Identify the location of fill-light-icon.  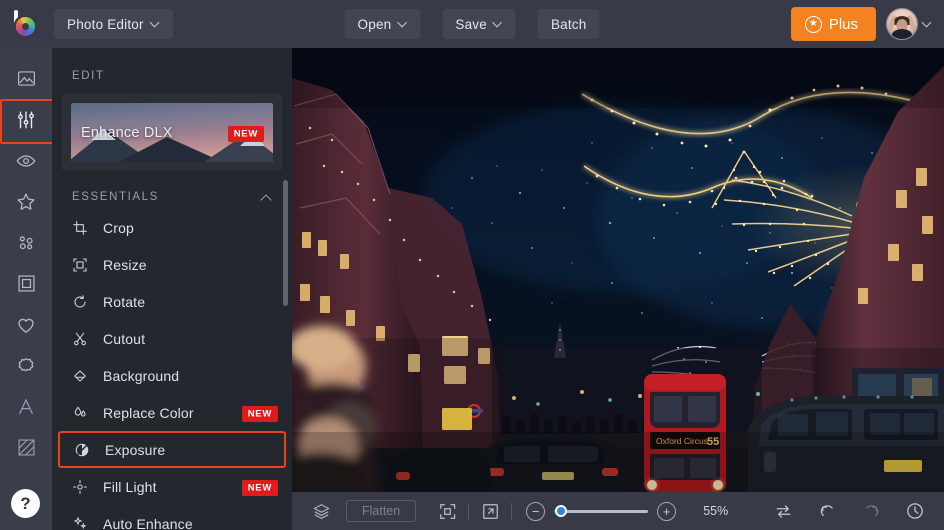
(83, 487).